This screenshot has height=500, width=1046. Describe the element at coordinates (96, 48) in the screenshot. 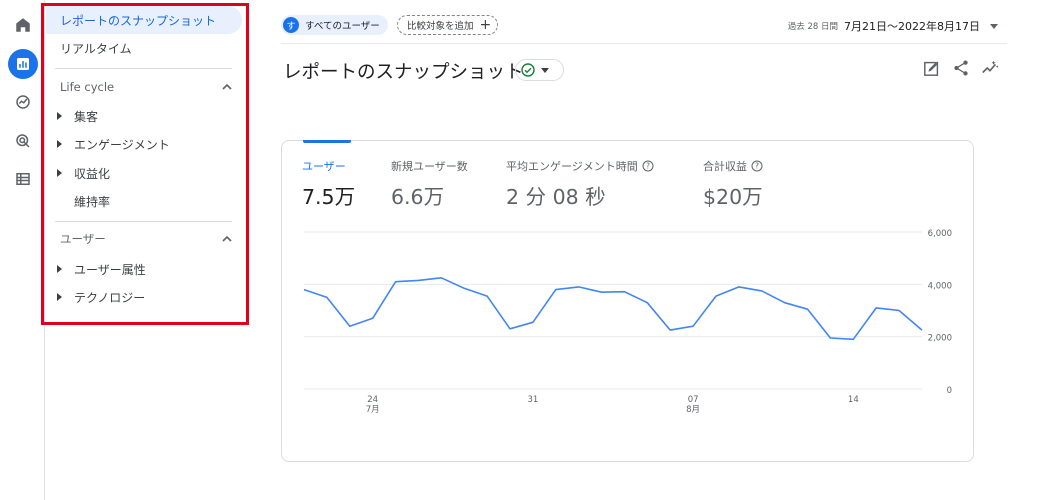

I see `nav-label: リアルタイム` at that location.